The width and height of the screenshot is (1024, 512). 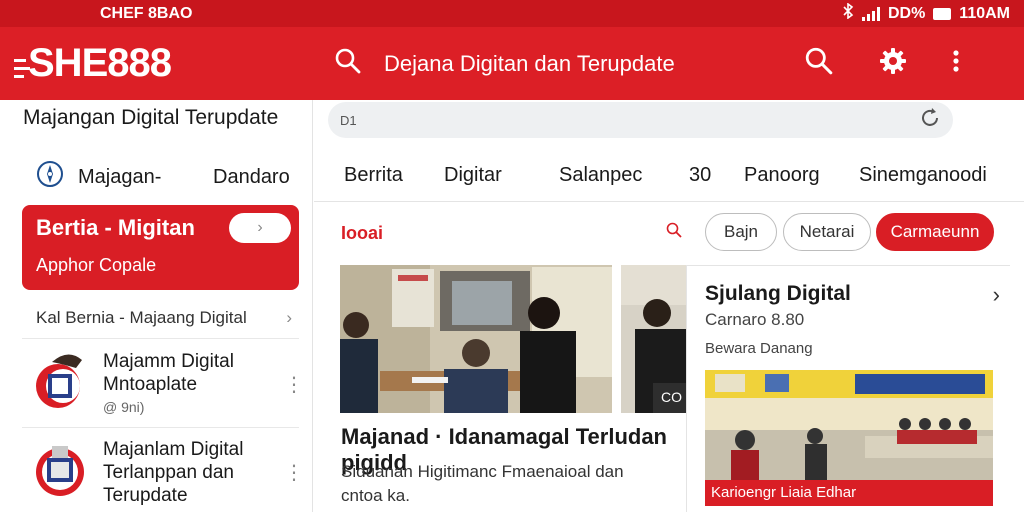 I want to click on list-item-title: Majamm Digital Mntoaplate, so click(x=168, y=373).